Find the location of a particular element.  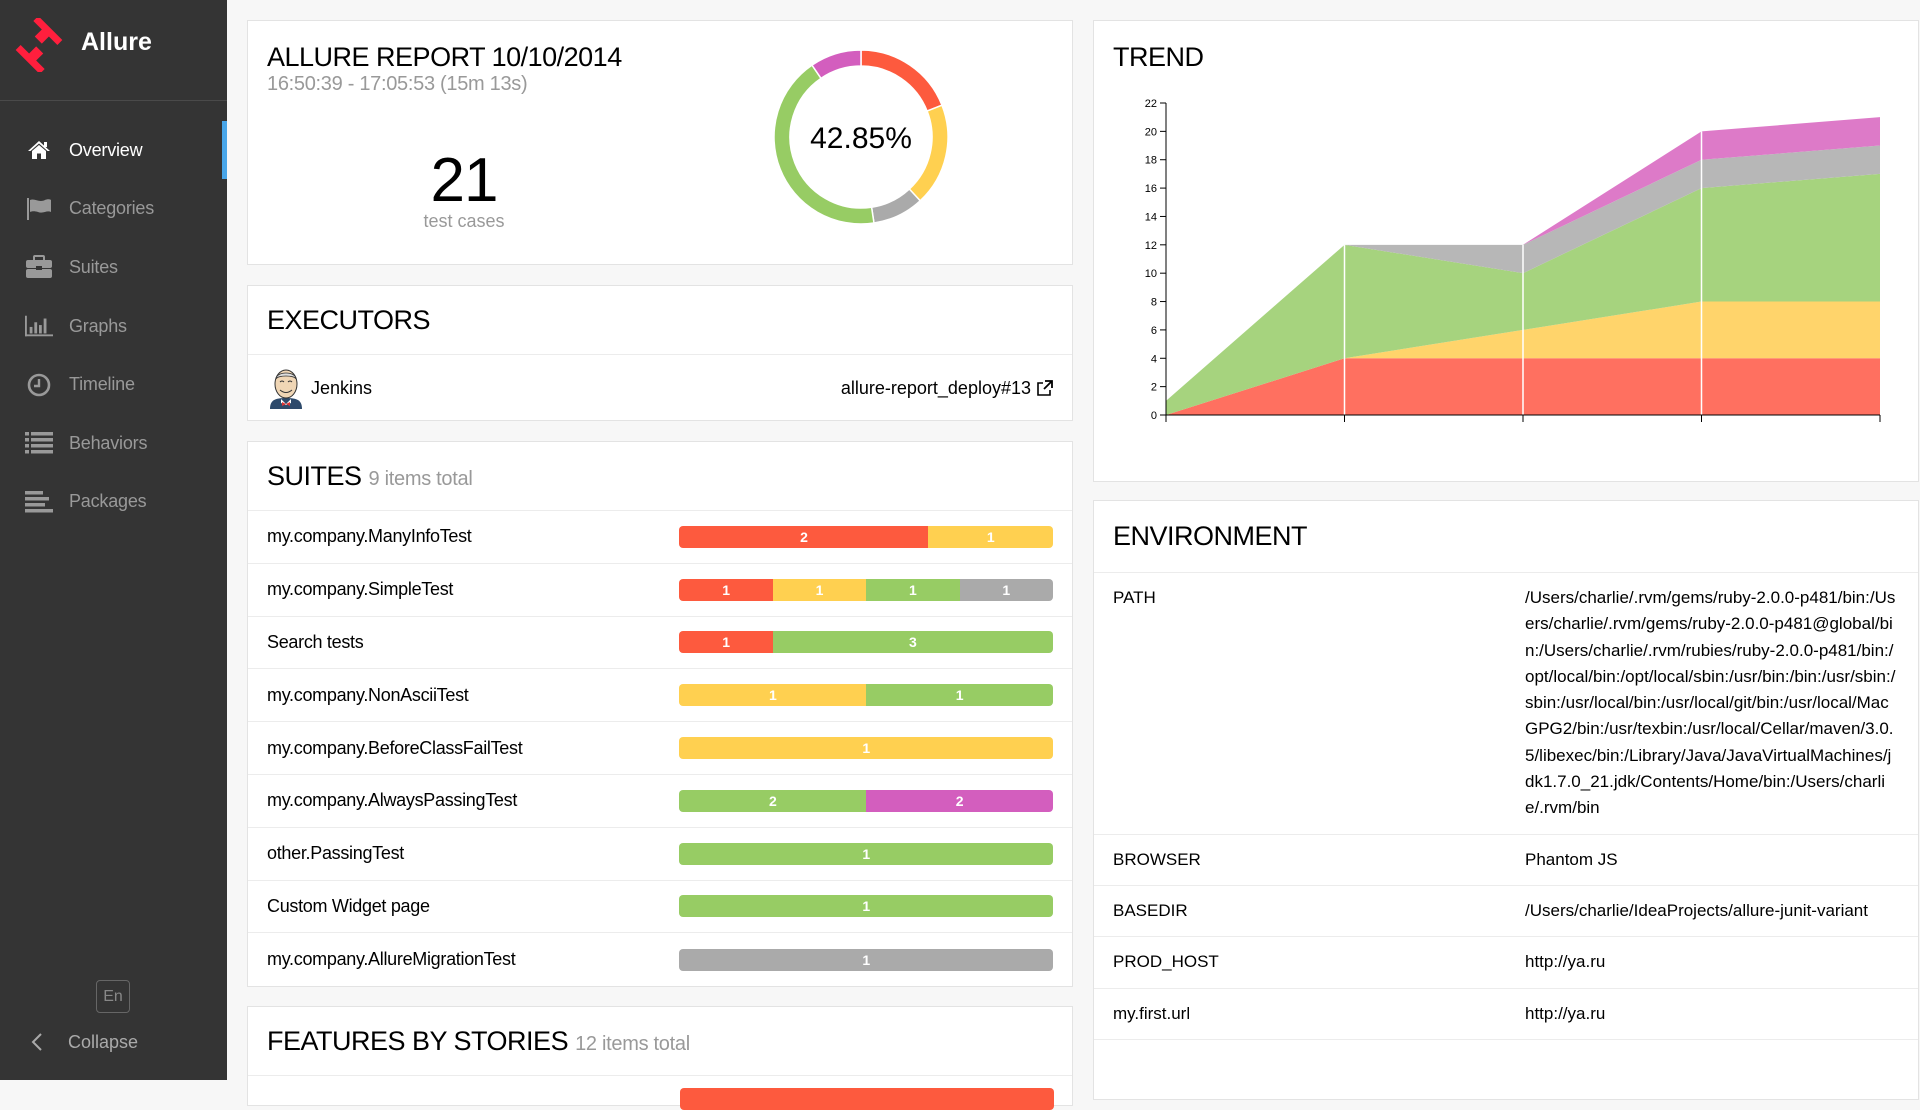

jenkins-avatar-icon is located at coordinates (286, 389).